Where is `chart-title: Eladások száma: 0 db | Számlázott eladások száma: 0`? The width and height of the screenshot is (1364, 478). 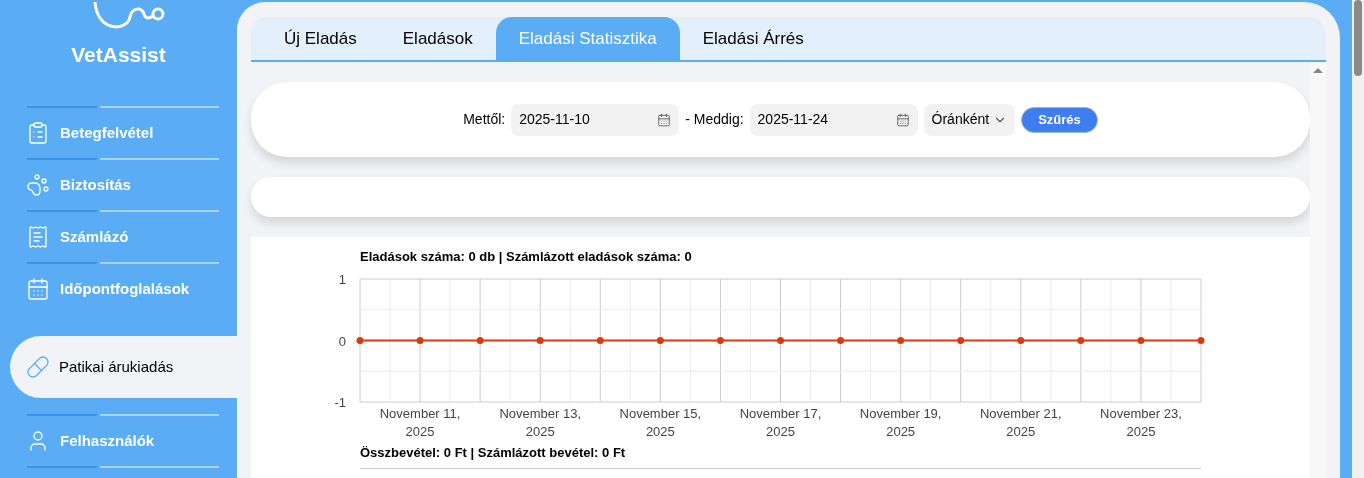
chart-title: Eladások száma: 0 db | Számlázott eladások száma: 0 is located at coordinates (526, 257).